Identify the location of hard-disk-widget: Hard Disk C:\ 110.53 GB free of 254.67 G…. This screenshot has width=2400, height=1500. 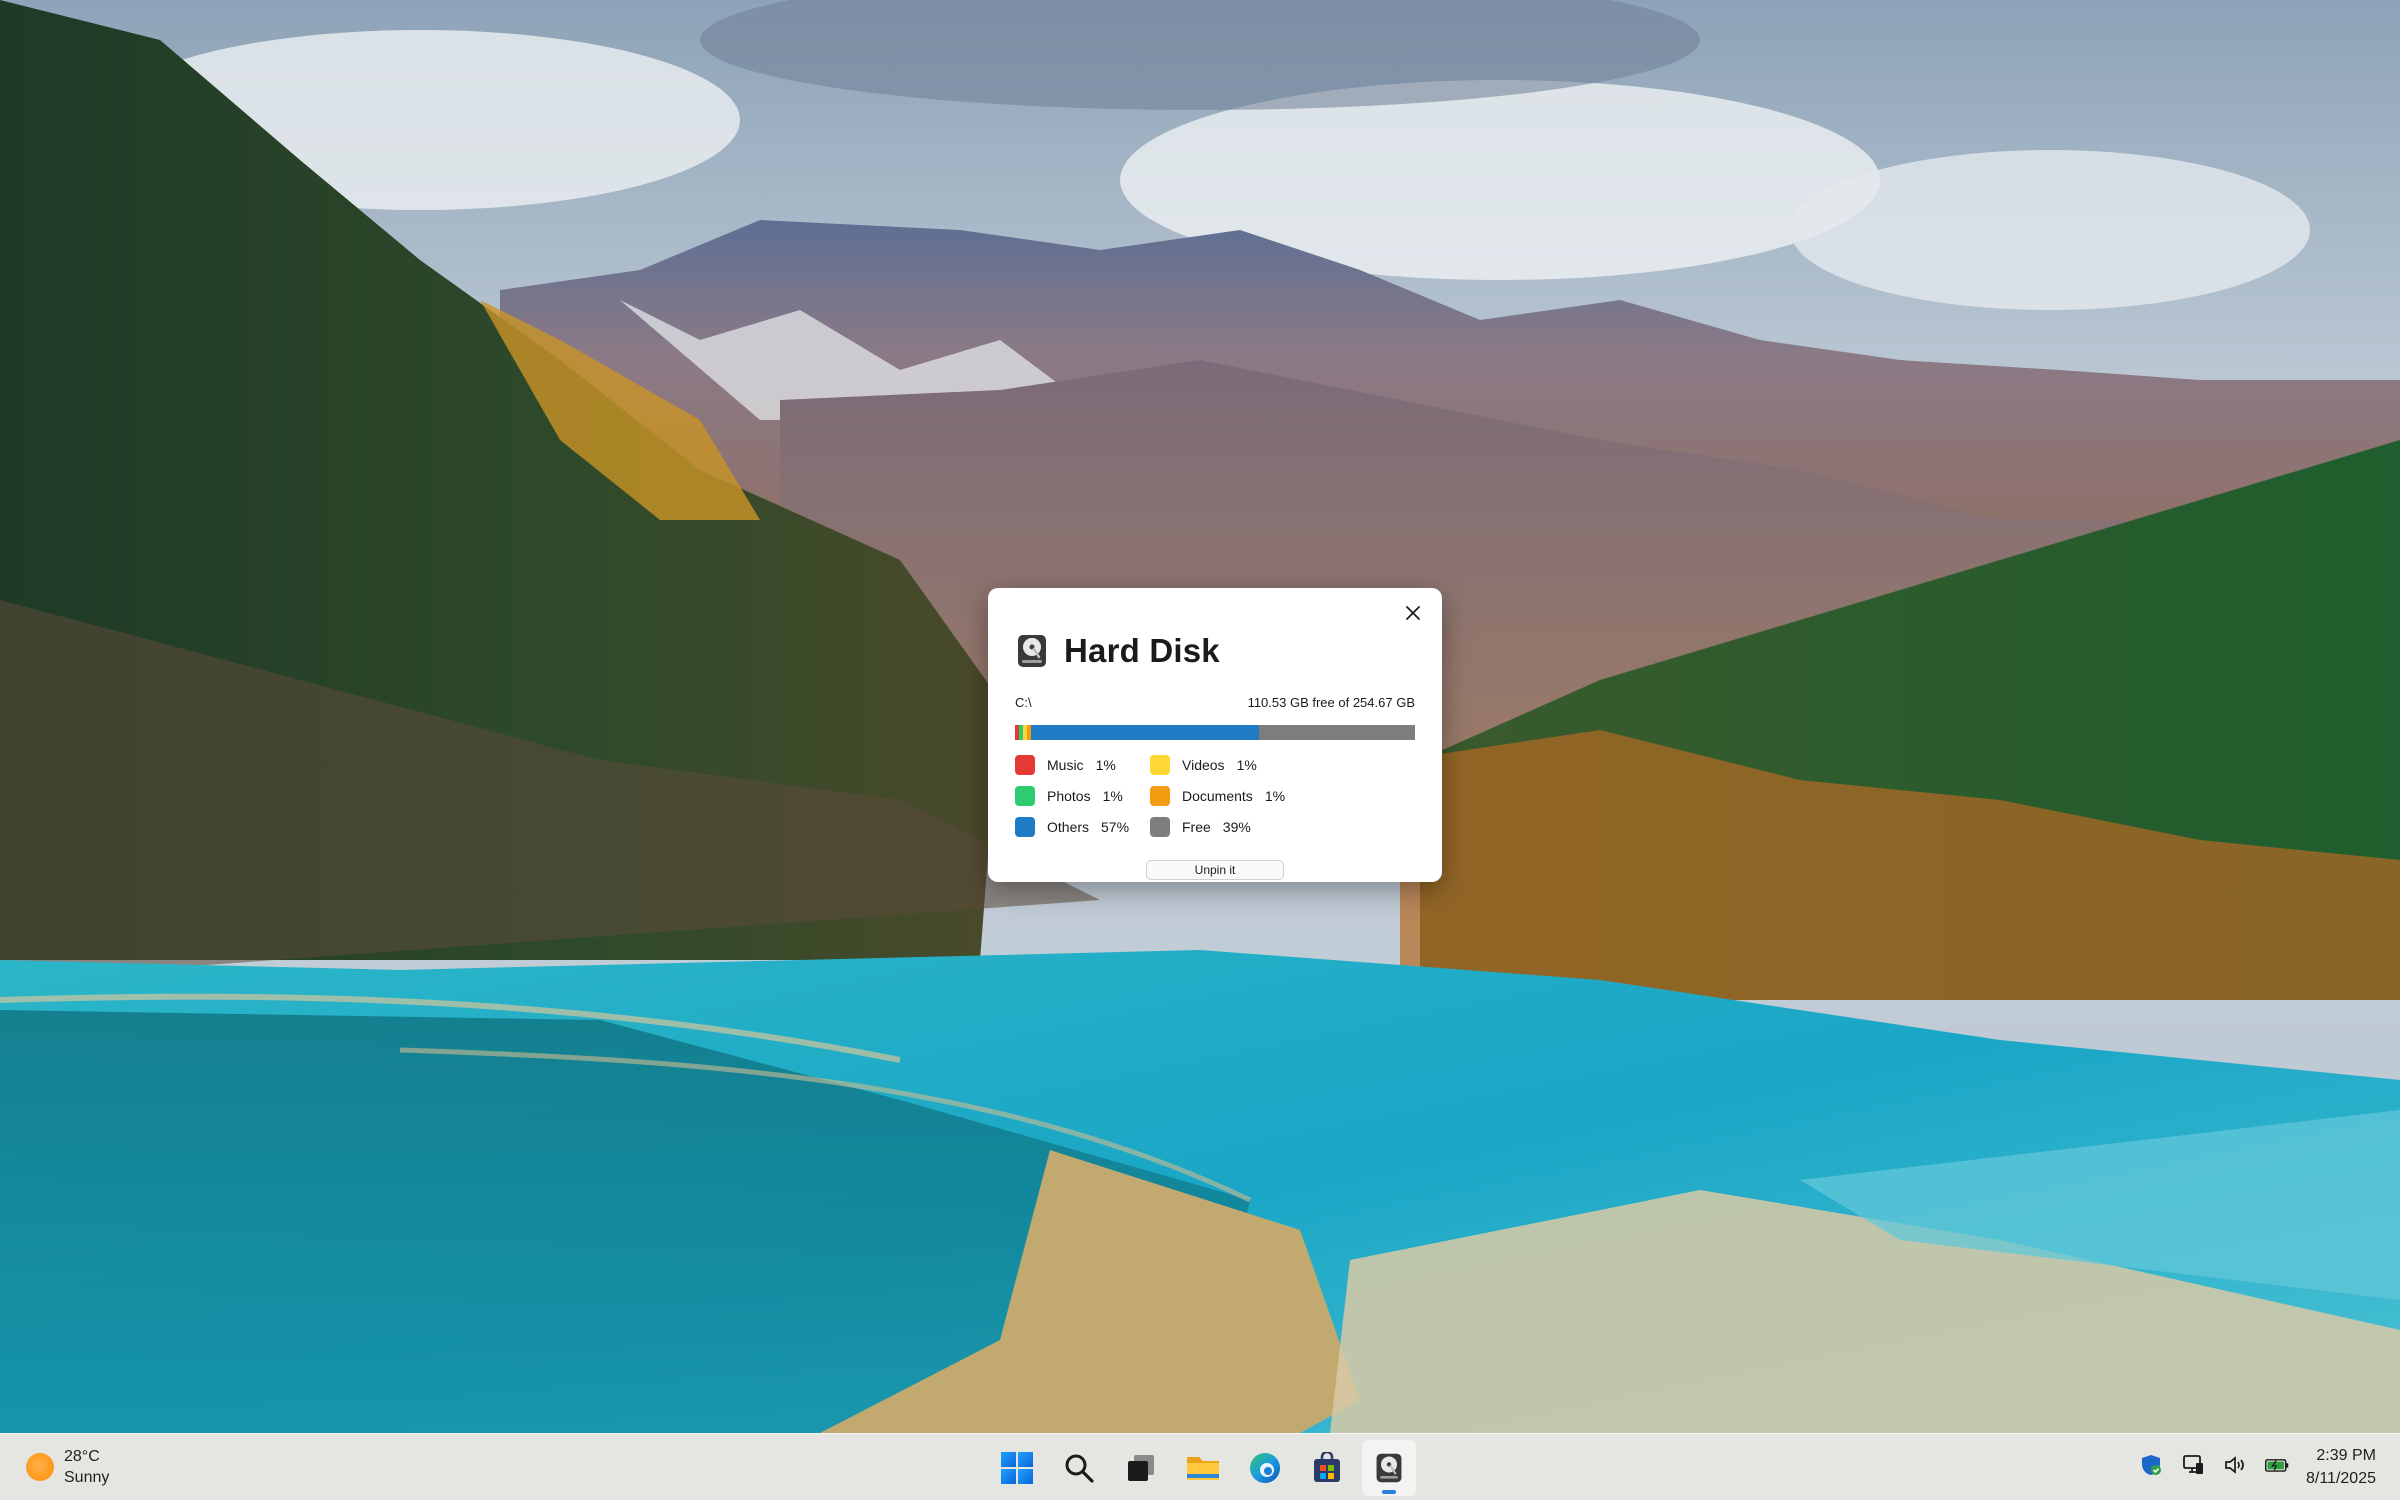
(1215, 735).